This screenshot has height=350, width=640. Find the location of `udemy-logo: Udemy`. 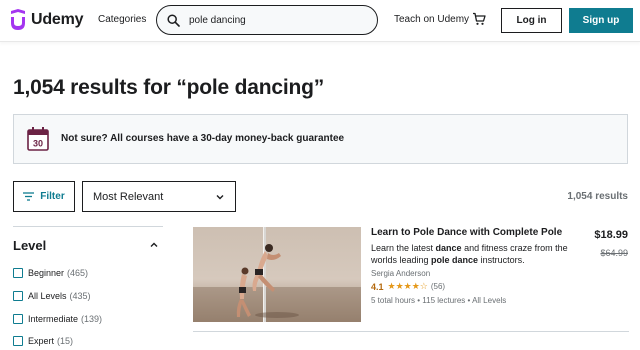

udemy-logo: Udemy is located at coordinates (46, 20).